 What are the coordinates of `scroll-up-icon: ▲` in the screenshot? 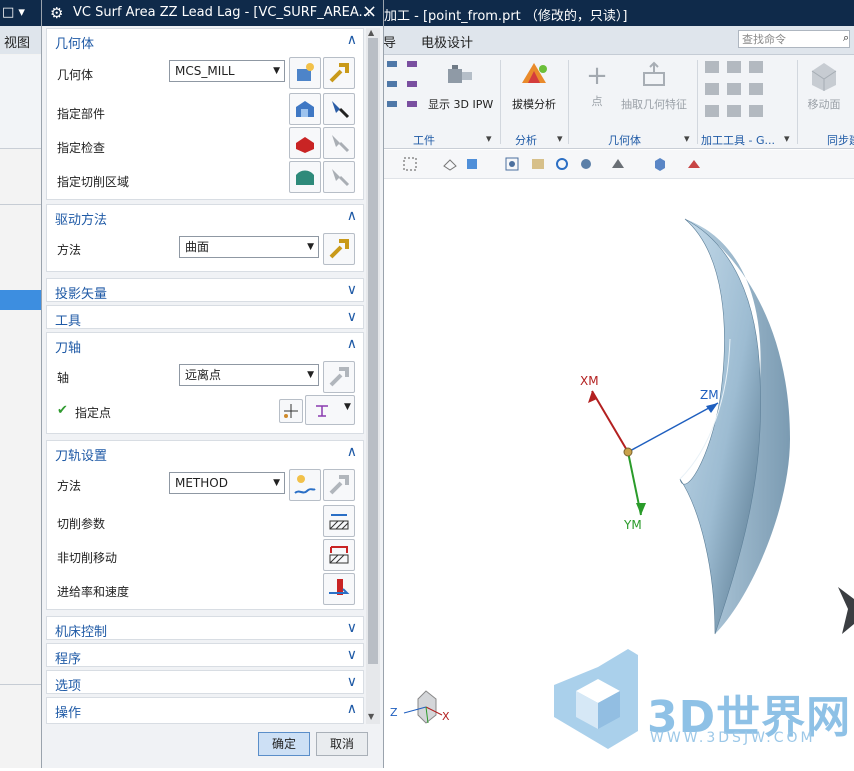 It's located at (371, 32).